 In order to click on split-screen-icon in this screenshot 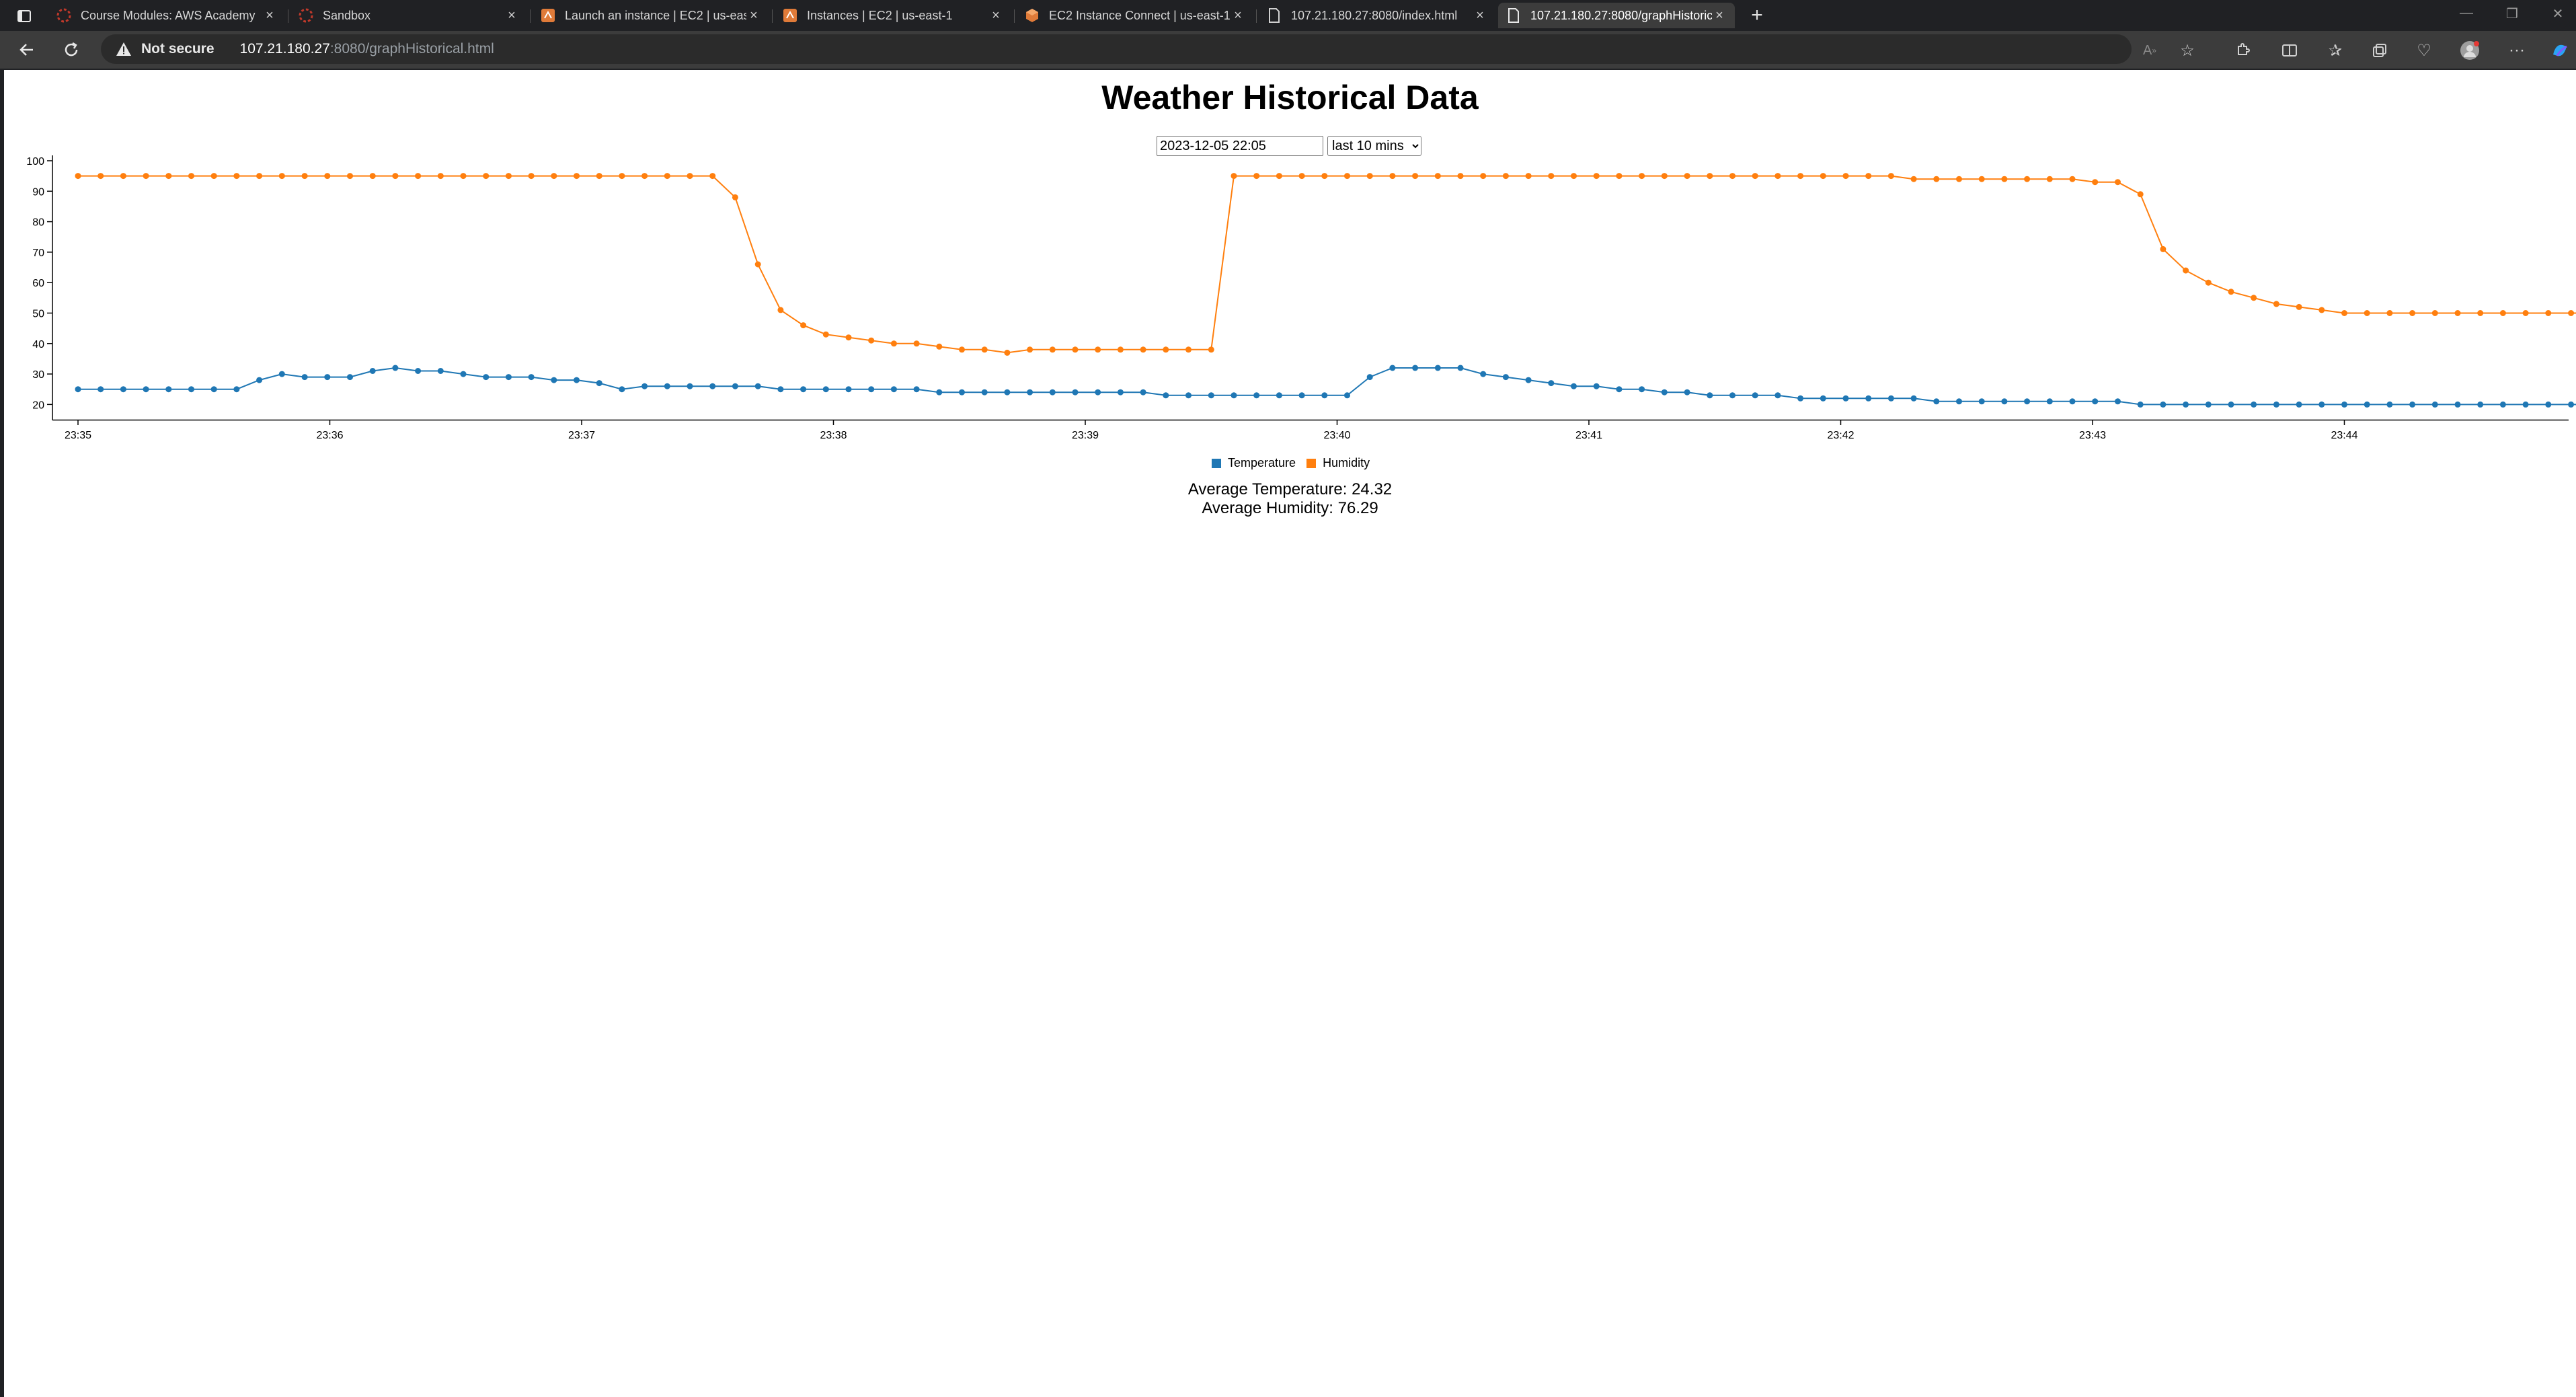, I will do `click(2290, 50)`.